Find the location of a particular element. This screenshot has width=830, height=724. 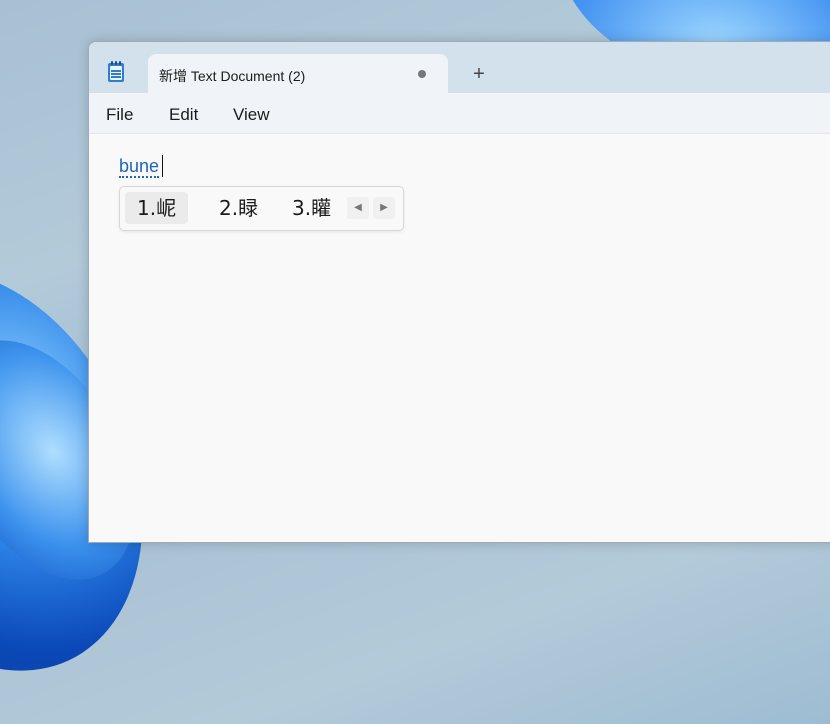

ime-composition-text: bune is located at coordinates (139, 167).